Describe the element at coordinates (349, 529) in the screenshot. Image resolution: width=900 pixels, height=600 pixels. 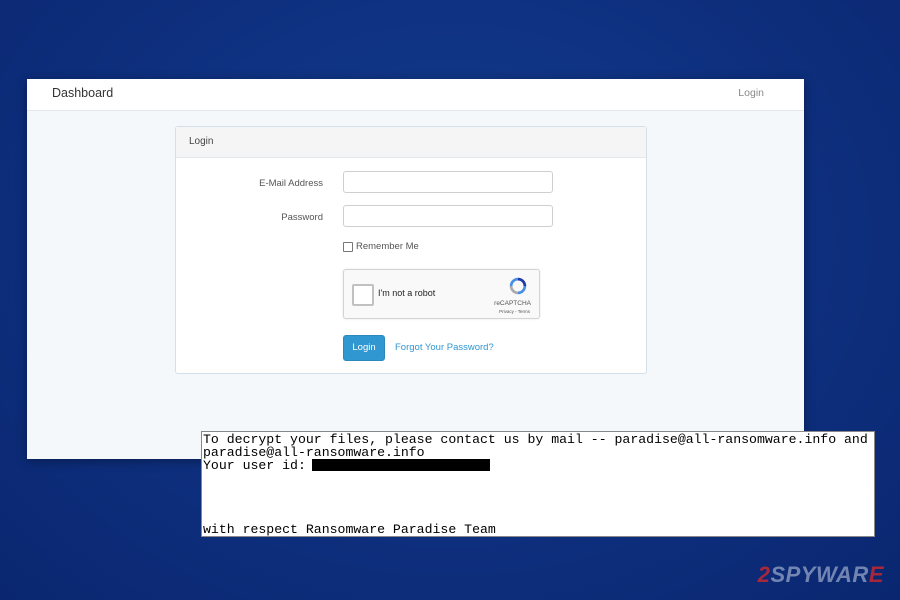
I see `note-signature: with respect Ransomware Paradise Team` at that location.